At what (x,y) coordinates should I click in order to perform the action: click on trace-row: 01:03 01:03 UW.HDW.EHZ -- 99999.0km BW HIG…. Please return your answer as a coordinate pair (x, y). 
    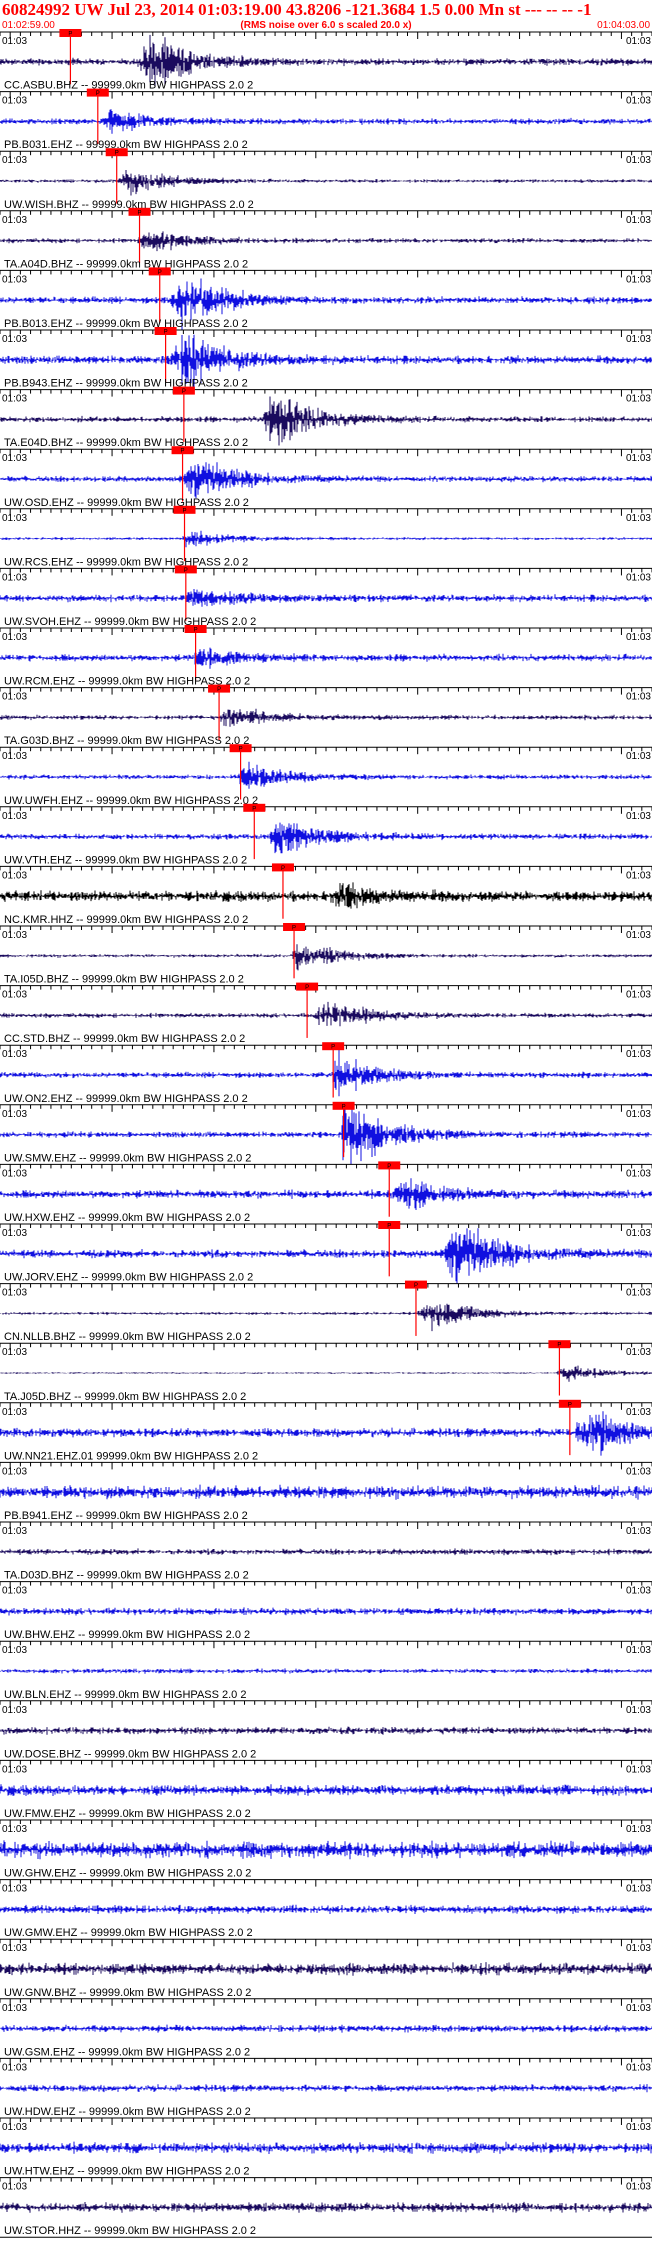
    Looking at the image, I should click on (326, 2087).